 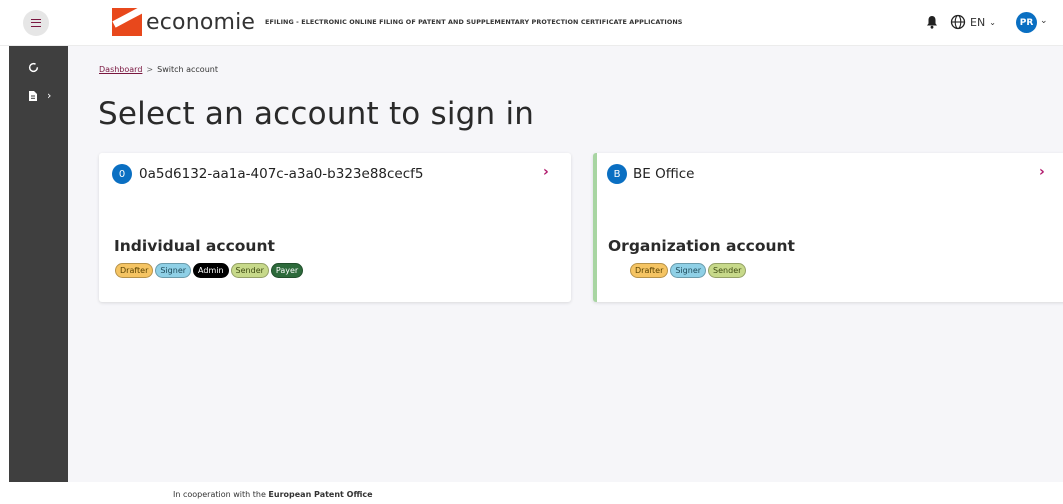 I want to click on refresh-icon, so click(x=33, y=67).